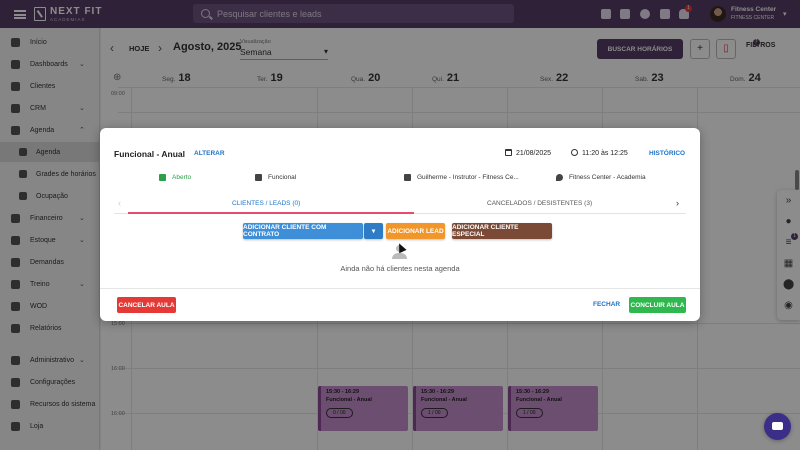 The height and width of the screenshot is (450, 800). I want to click on clock-icon, so click(574, 152).